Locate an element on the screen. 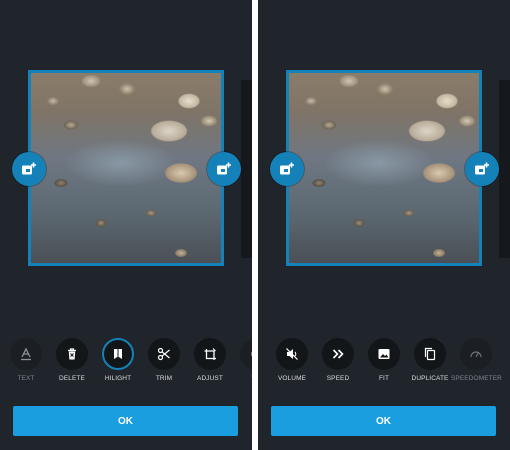 The width and height of the screenshot is (510, 450). tool-delete: DELETE is located at coordinates (72, 360).